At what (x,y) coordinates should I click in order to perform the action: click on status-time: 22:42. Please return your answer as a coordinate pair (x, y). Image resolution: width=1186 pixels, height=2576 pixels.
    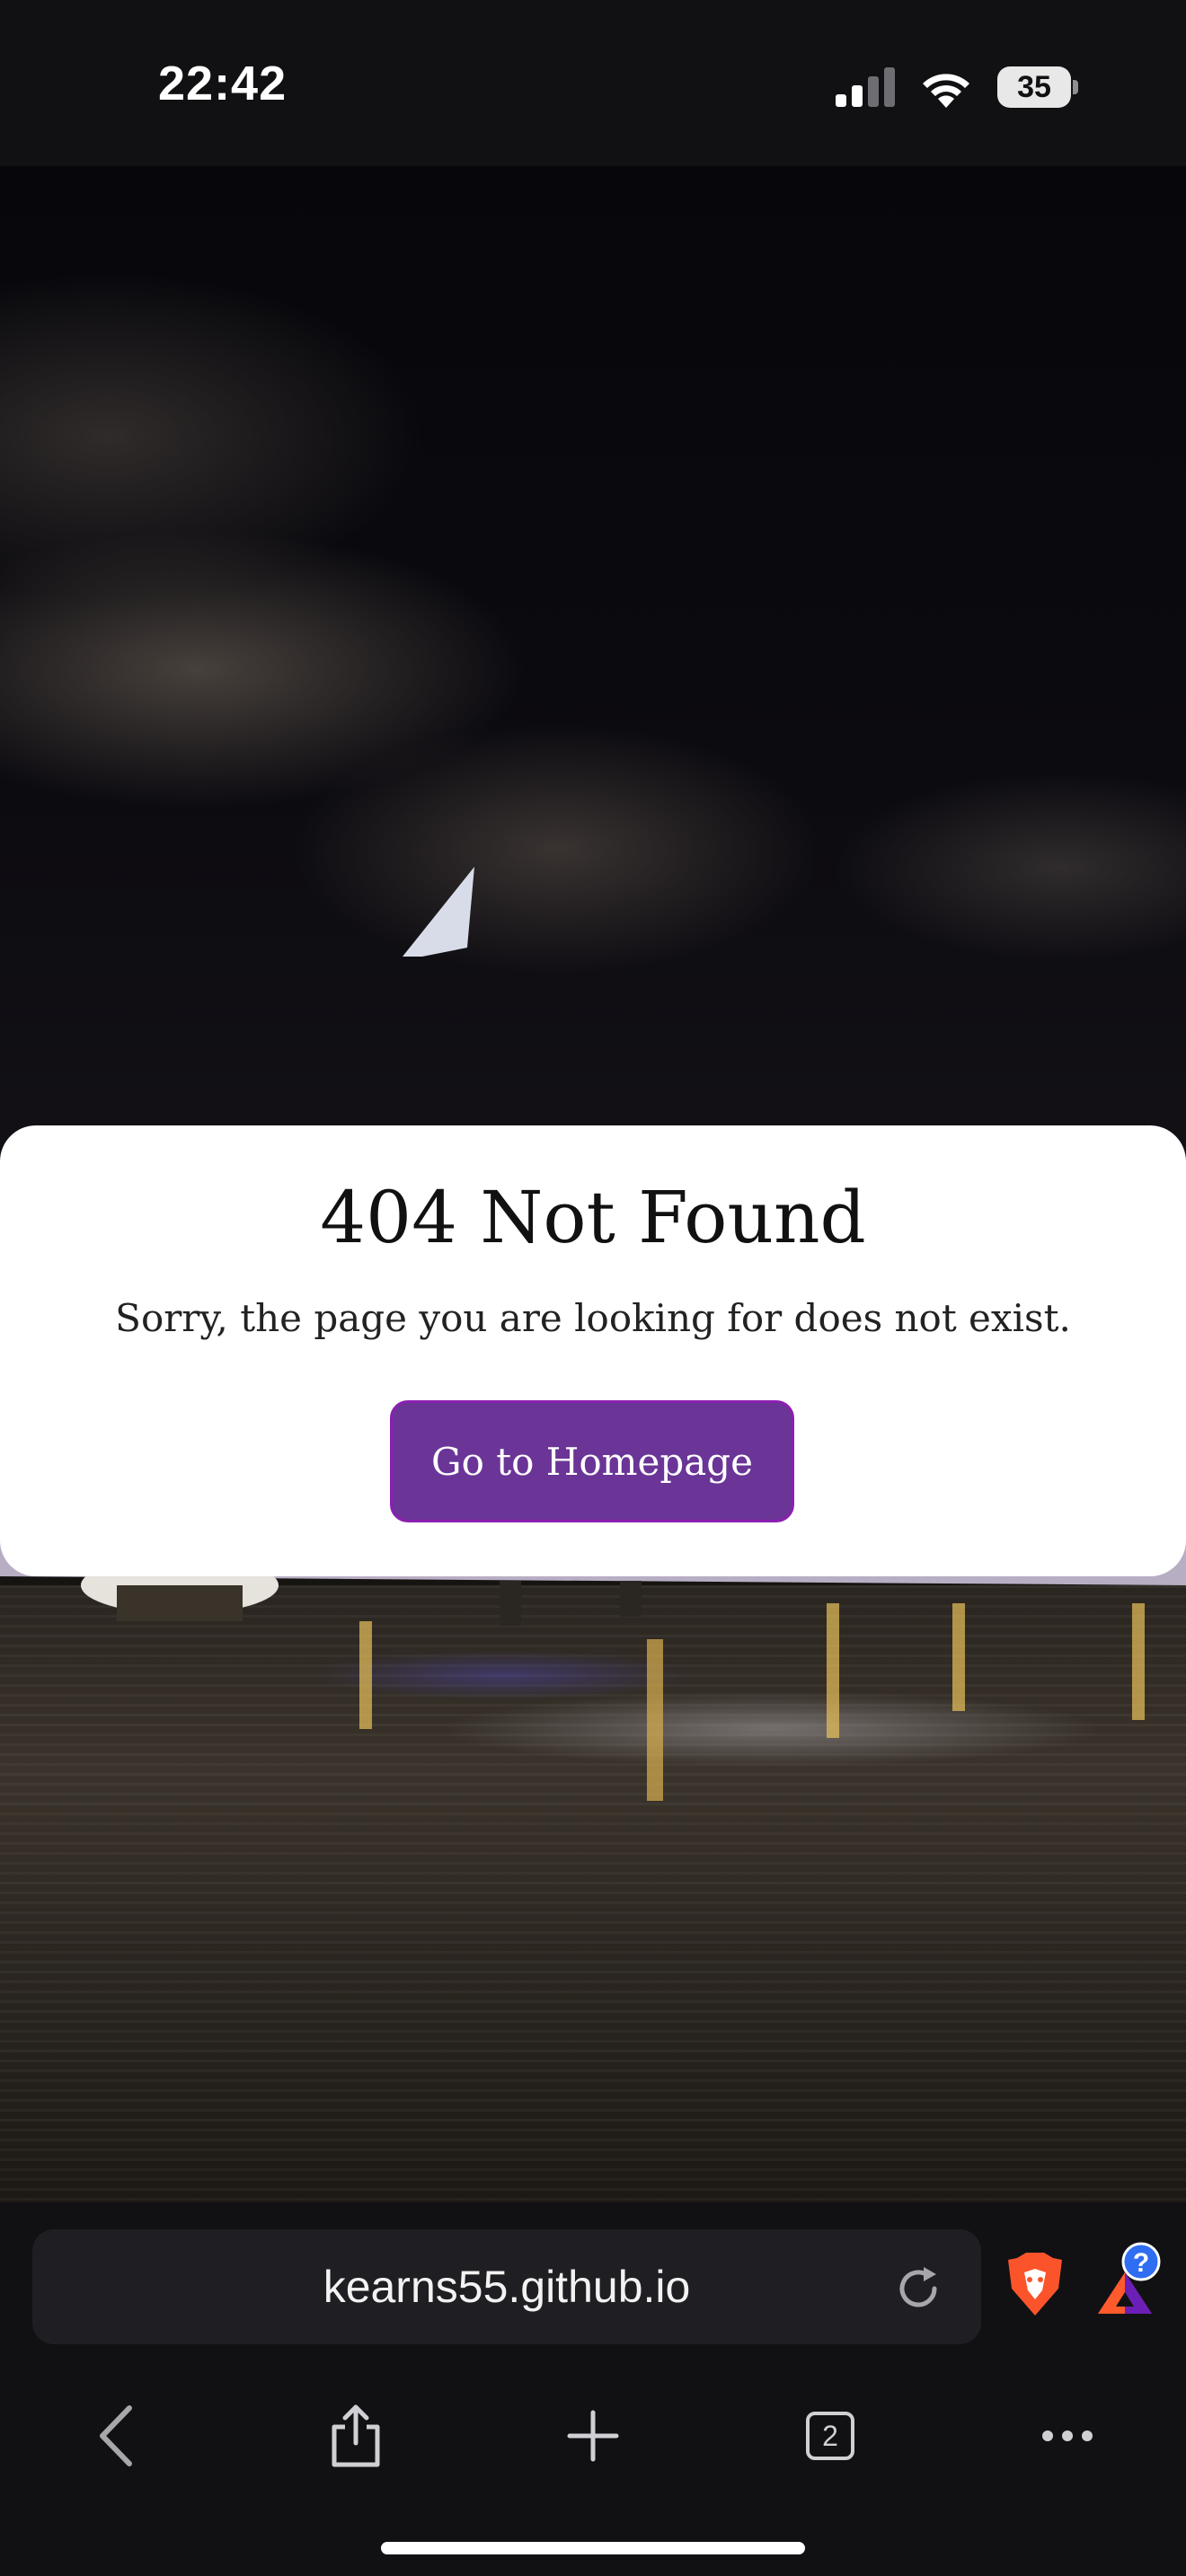
    Looking at the image, I should click on (223, 83).